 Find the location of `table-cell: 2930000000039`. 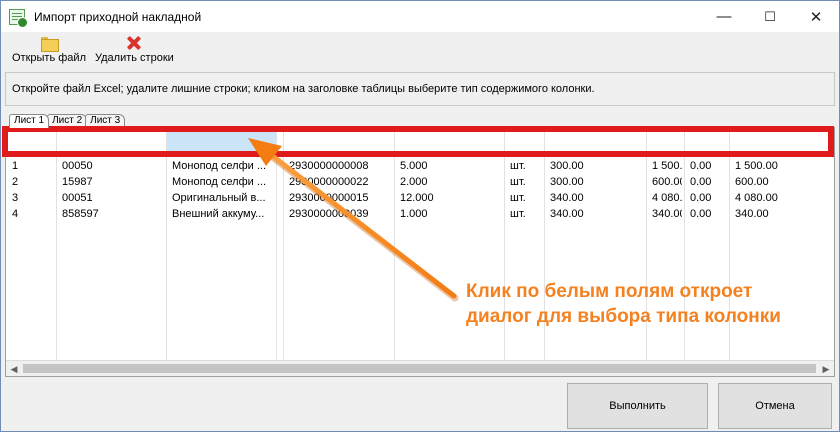

table-cell: 2930000000039 is located at coordinates (329, 214).